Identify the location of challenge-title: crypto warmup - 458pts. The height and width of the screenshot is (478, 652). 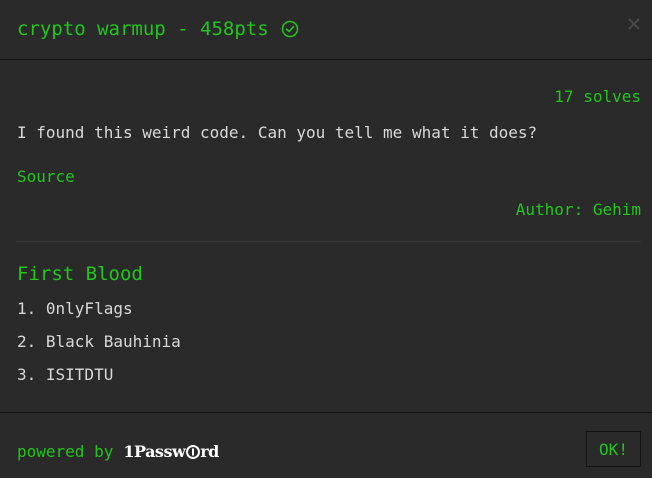
(158, 29).